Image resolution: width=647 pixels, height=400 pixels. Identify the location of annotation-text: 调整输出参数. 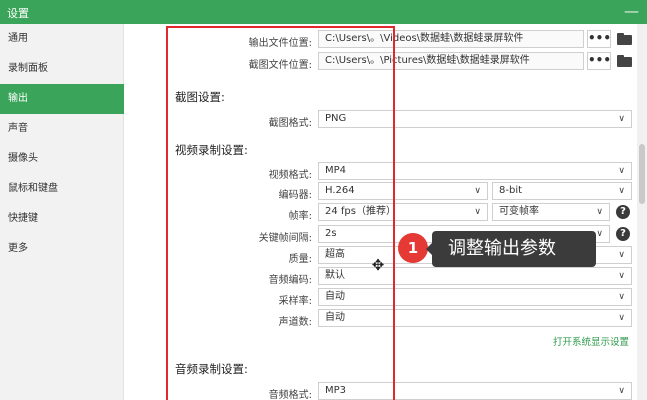
(502, 248).